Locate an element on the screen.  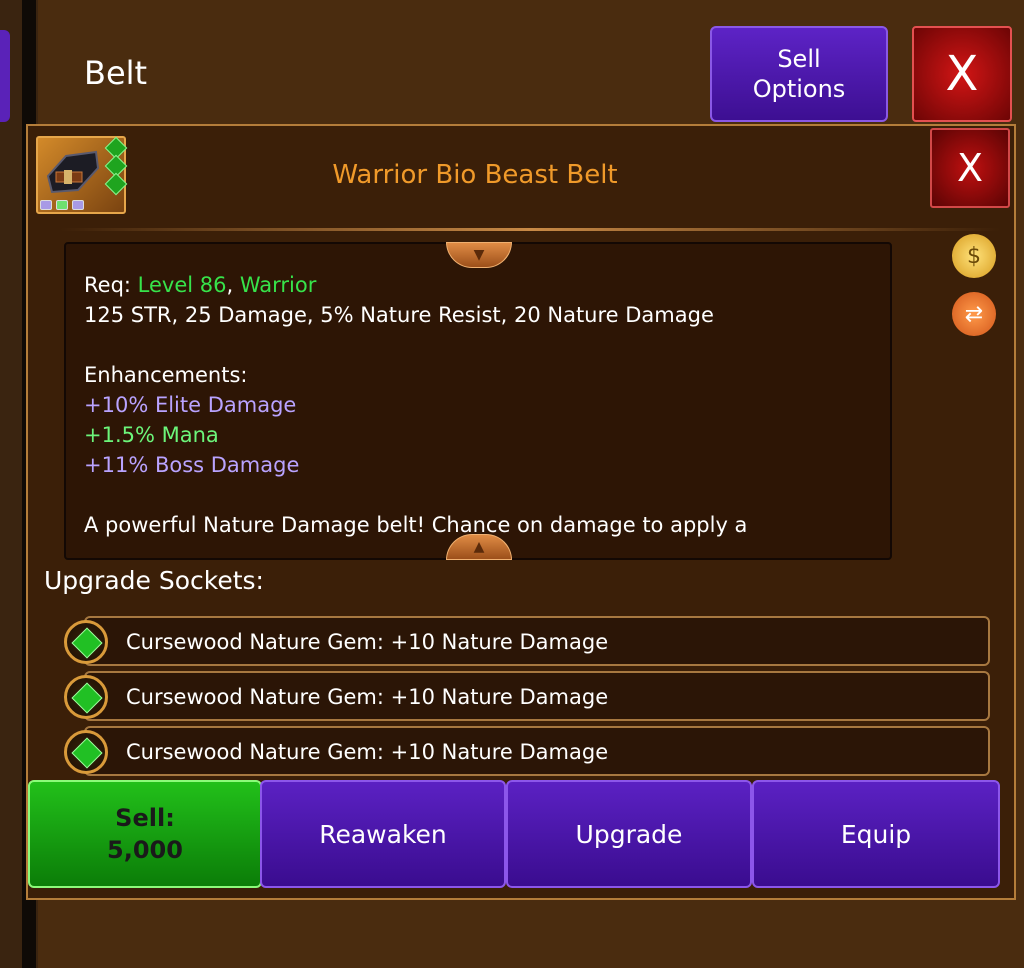
requirement-line: Req: Level 86, Warrior is located at coordinates (484, 285).